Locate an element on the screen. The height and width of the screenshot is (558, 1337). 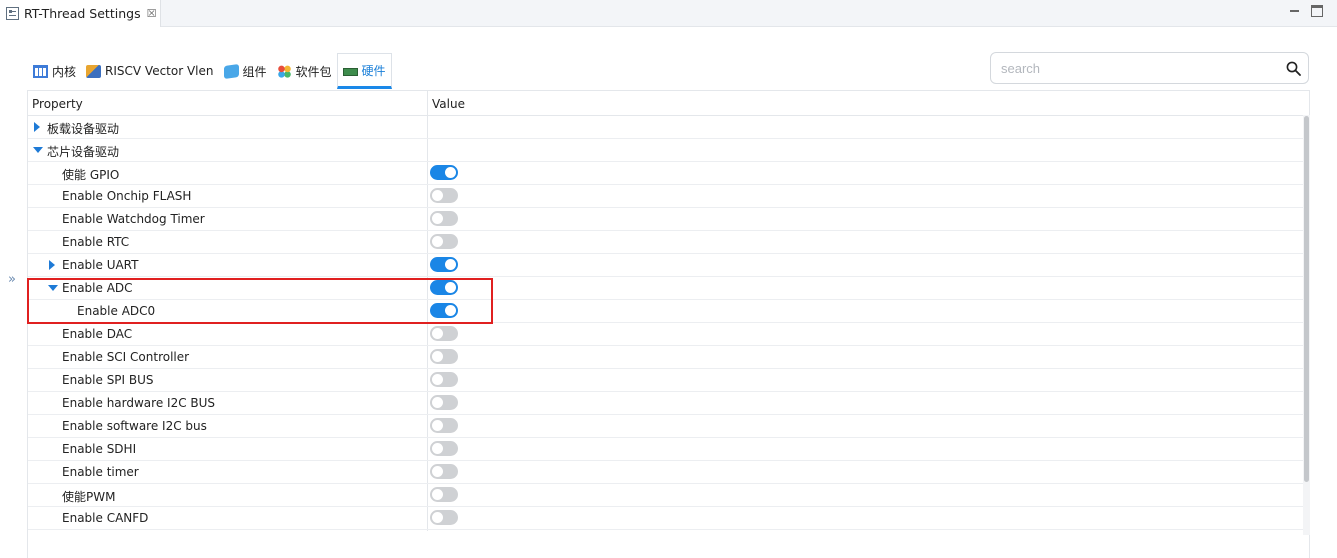
row-label: Enable SPI BUS is located at coordinates (108, 380).